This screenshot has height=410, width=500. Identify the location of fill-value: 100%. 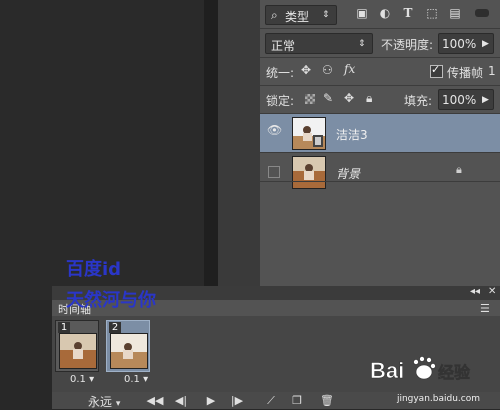
(459, 100).